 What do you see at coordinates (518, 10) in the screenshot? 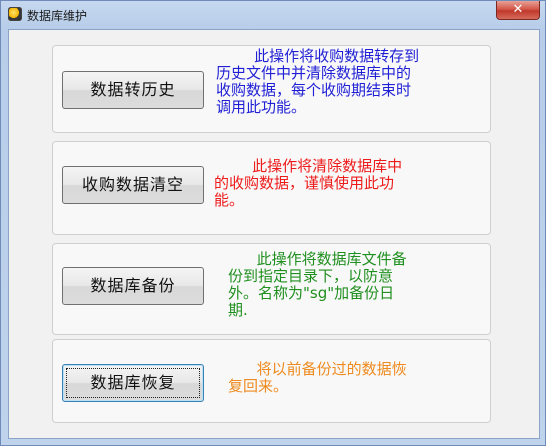
I see `close-button: ✕` at bounding box center [518, 10].